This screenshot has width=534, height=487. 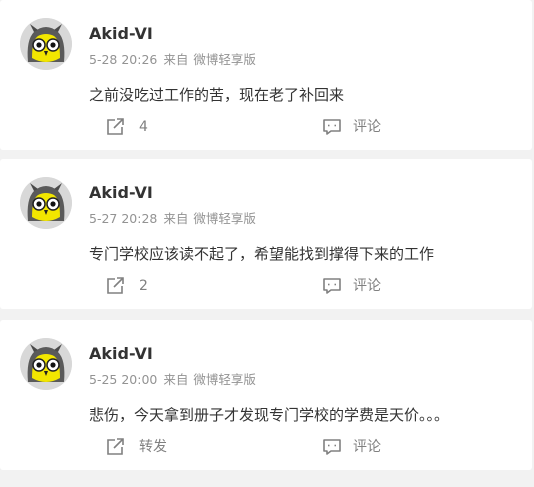 What do you see at coordinates (153, 447) in the screenshot?
I see `repost-label: 转发` at bounding box center [153, 447].